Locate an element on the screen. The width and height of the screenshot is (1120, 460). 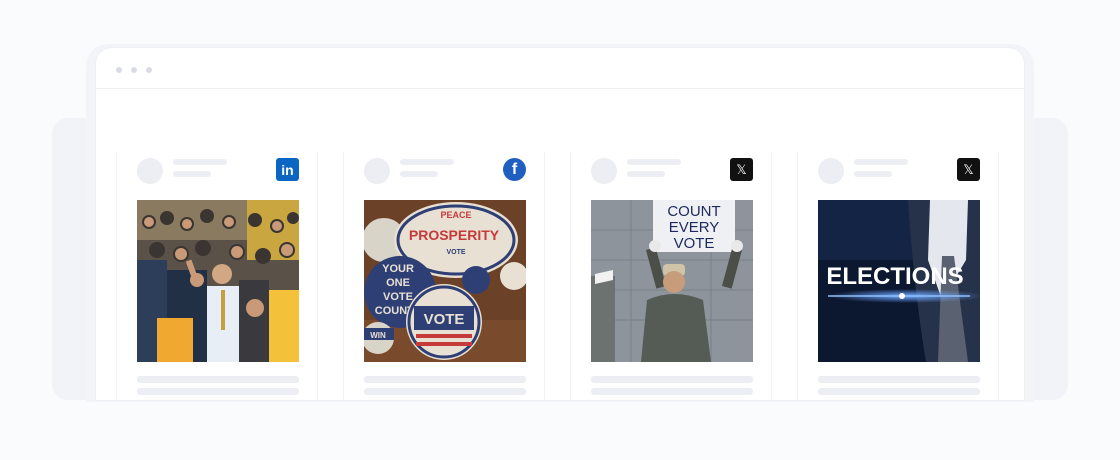
window-titlebar is located at coordinates (560, 68).